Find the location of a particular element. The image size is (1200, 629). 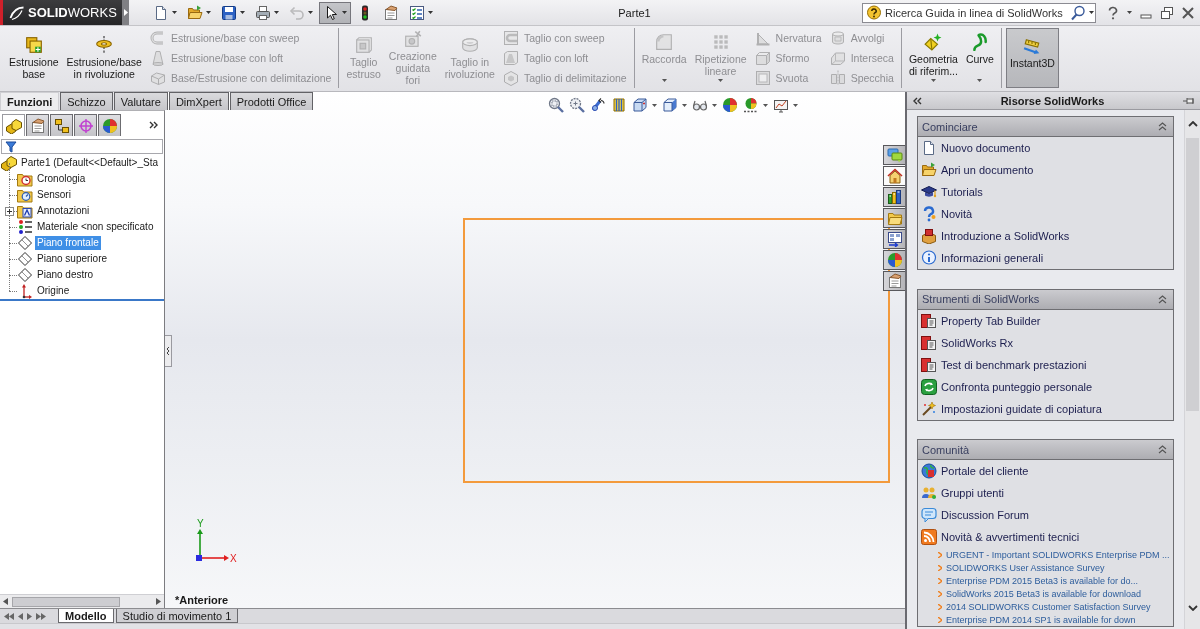

configuration-tab is located at coordinates (61, 125).